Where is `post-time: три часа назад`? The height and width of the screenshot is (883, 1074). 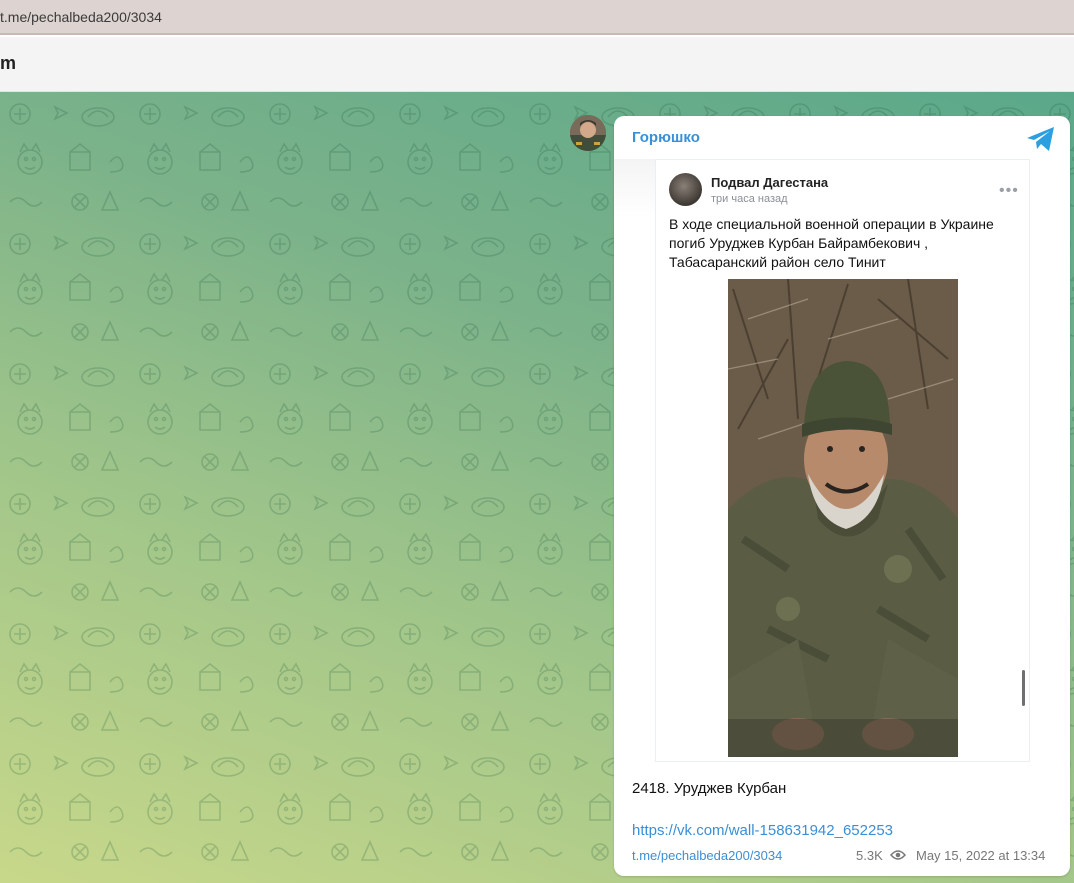
post-time: три часа назад is located at coordinates (749, 199).